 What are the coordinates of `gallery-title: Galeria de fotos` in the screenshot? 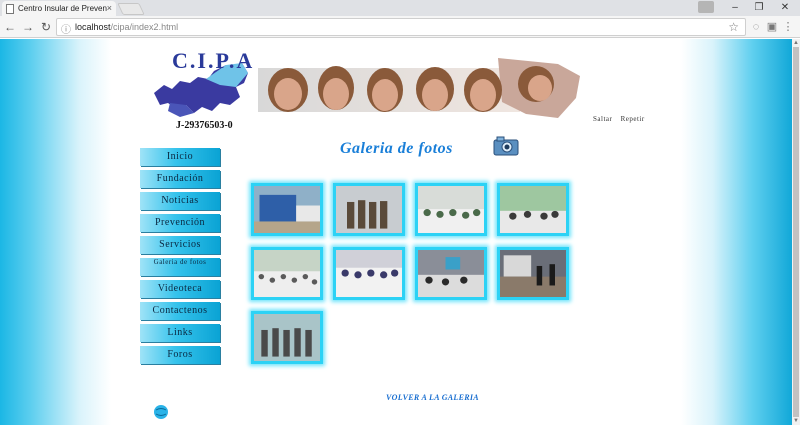 It's located at (396, 148).